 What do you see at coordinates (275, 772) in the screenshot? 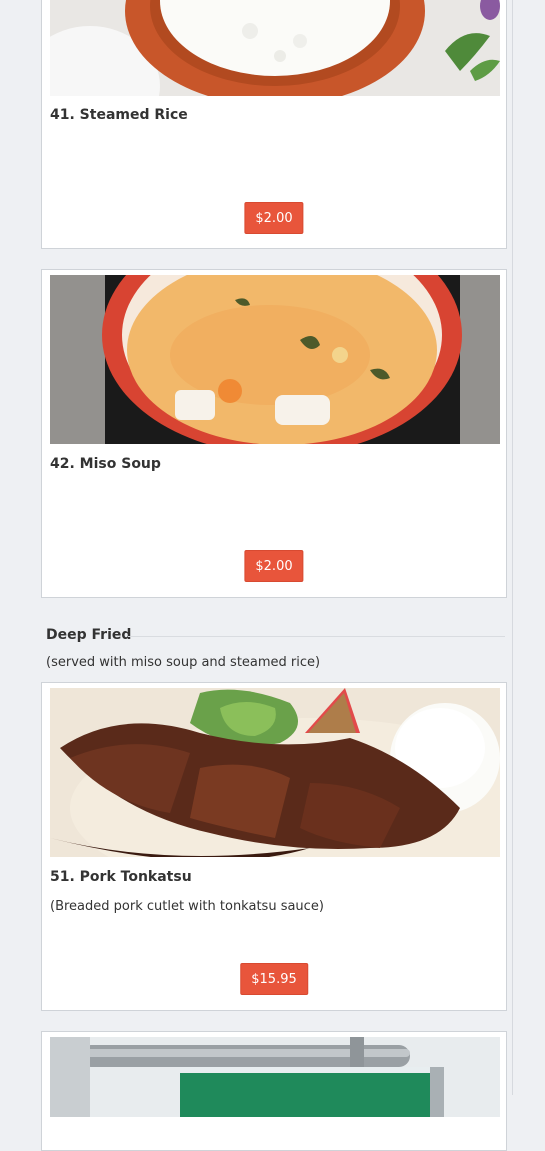
I see `pork-tonkatsu-photo` at bounding box center [275, 772].